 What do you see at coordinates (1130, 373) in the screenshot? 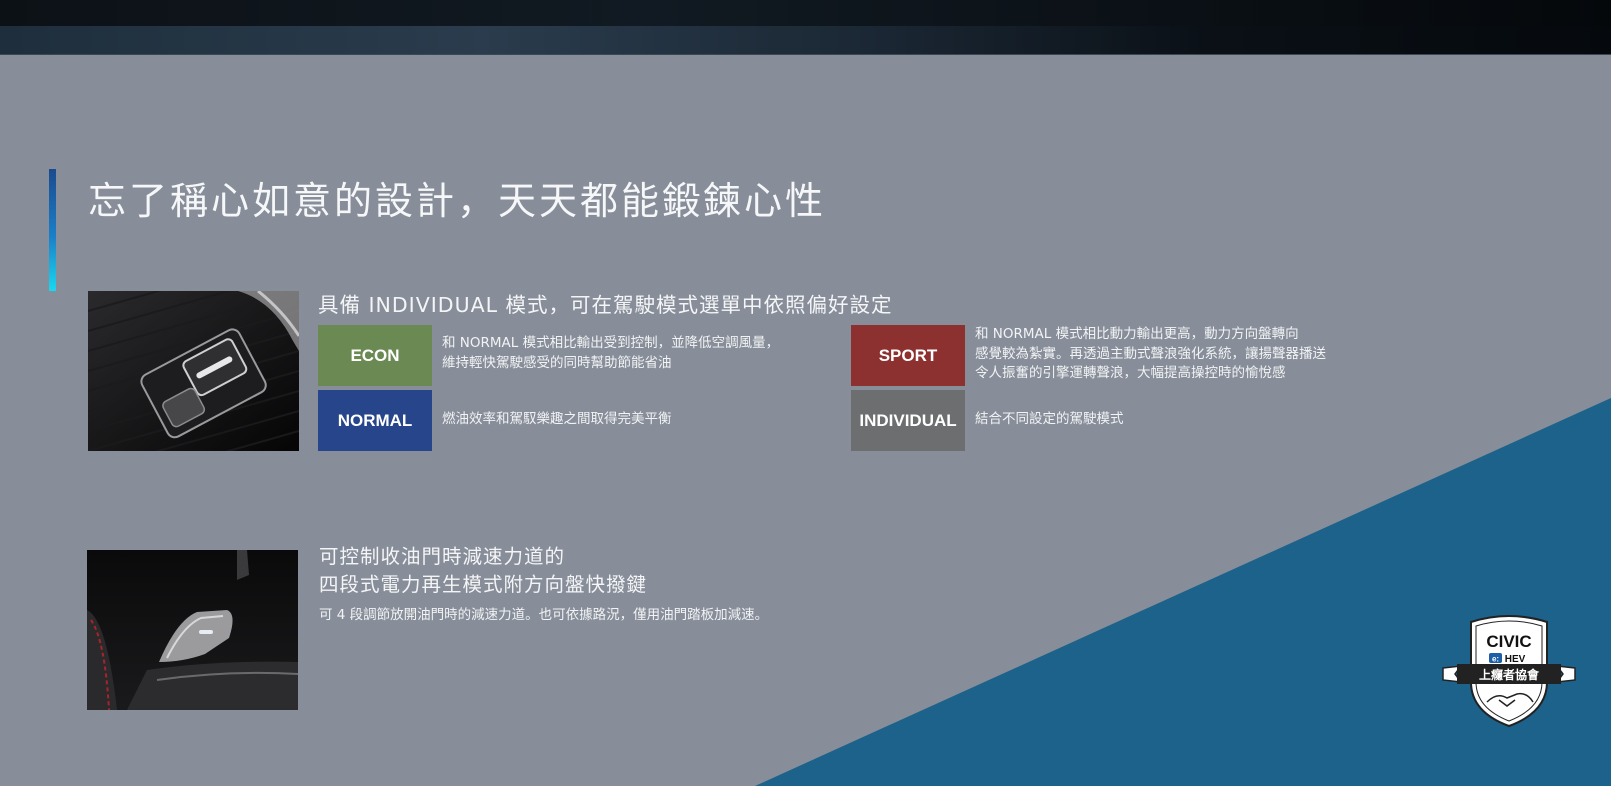
I see `sport-description-line: 令人振奮的引擎運轉聲浪，大幅提高操控時的愉悅感` at bounding box center [1130, 373].